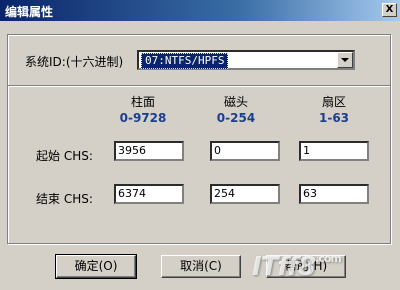 This screenshot has height=290, width=400. What do you see at coordinates (143, 118) in the screenshot?
I see `range-cylinder: 0-9728` at bounding box center [143, 118].